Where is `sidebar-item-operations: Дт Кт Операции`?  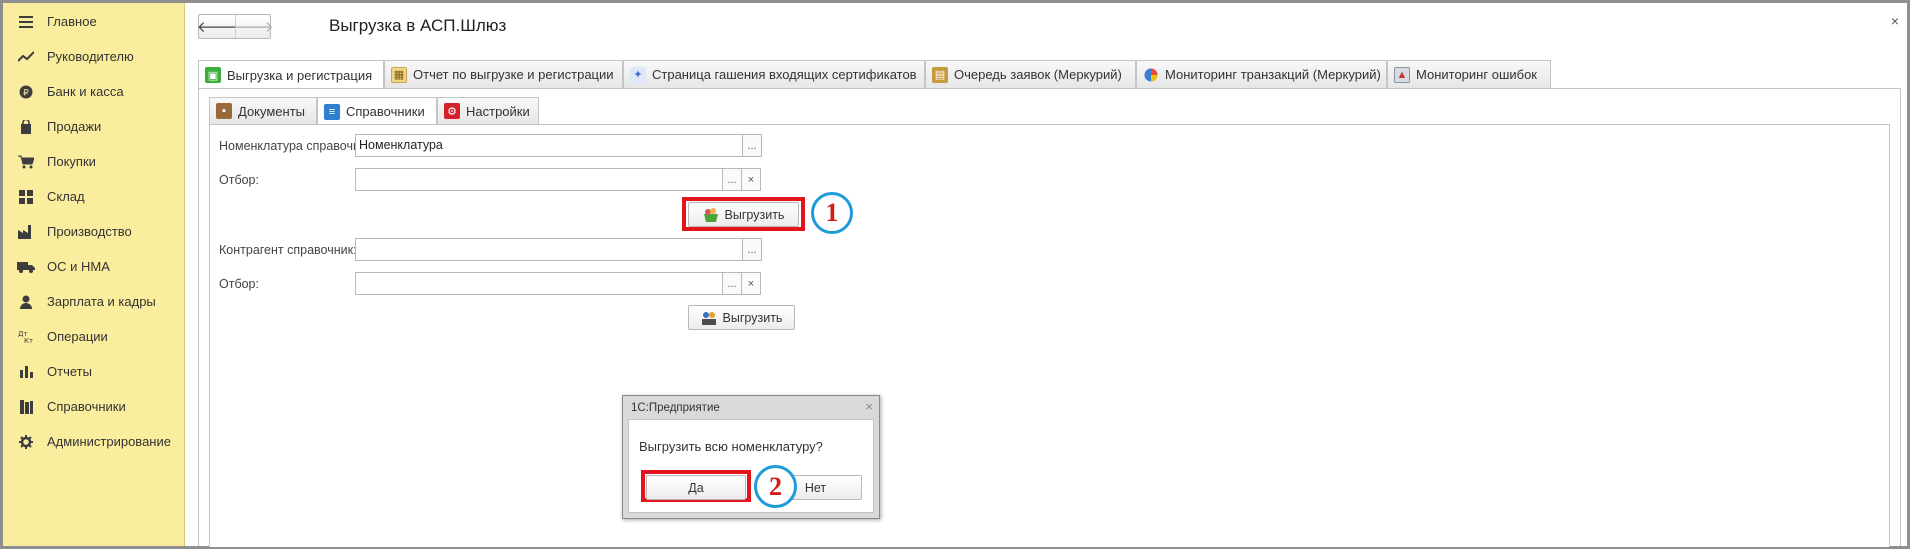
sidebar-item-operations: Дт Кт Операции is located at coordinates (94, 336).